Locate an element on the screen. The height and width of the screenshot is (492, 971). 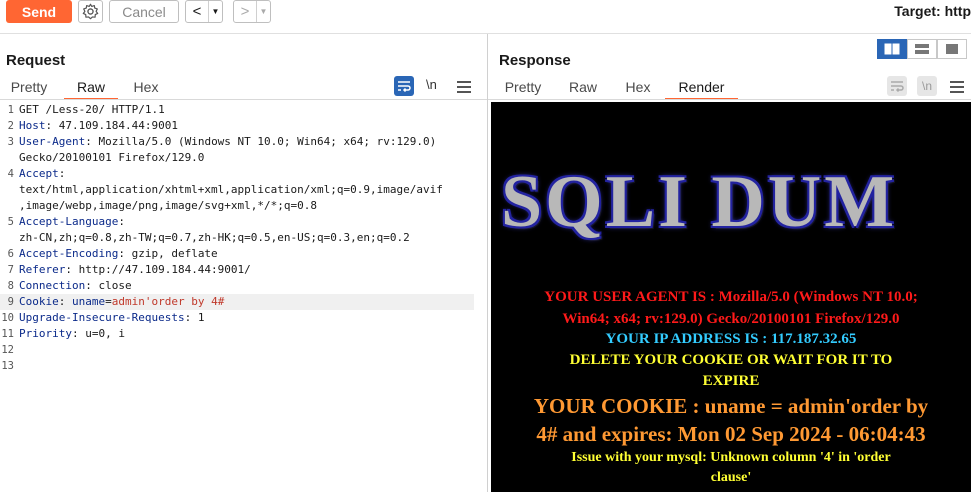
response-wrap-toggle is located at coordinates (897, 86).